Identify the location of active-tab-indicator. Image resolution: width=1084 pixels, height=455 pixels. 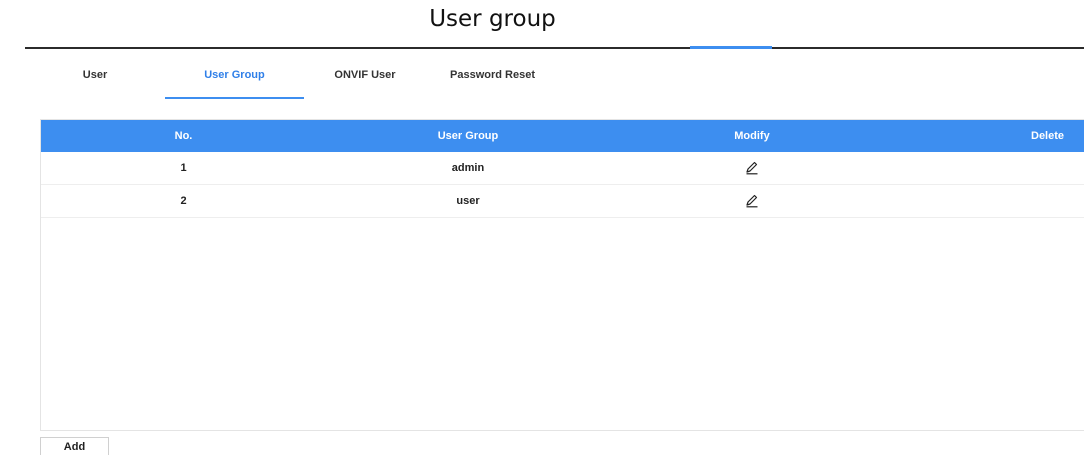
(234, 98).